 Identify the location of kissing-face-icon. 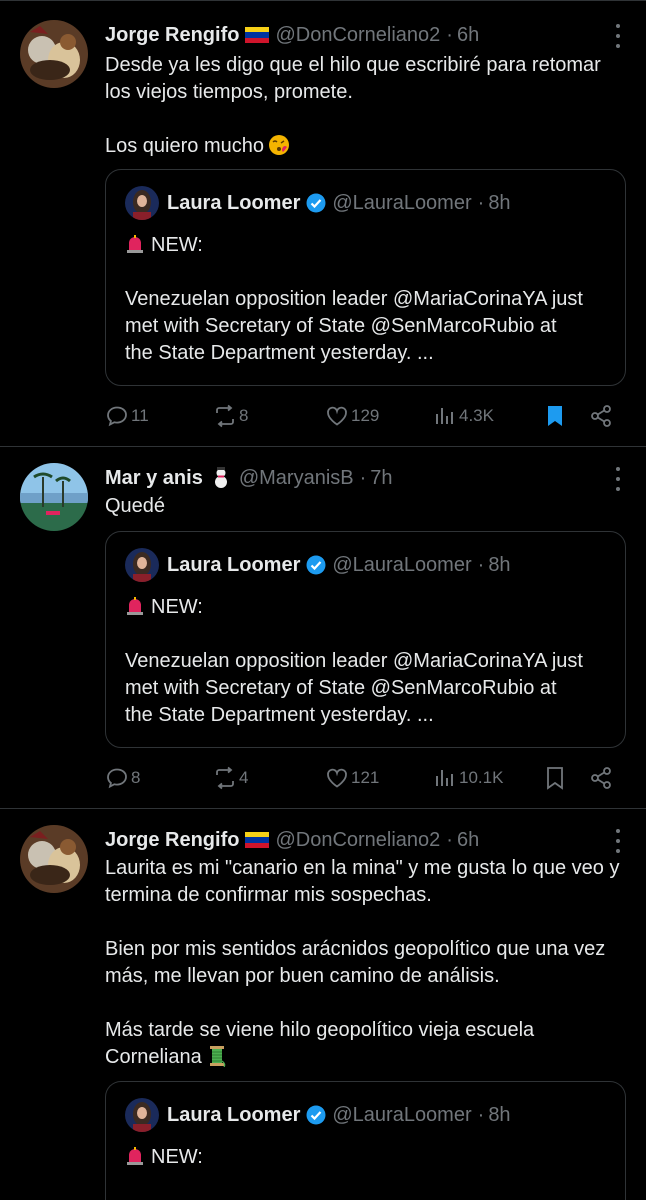
(278, 145).